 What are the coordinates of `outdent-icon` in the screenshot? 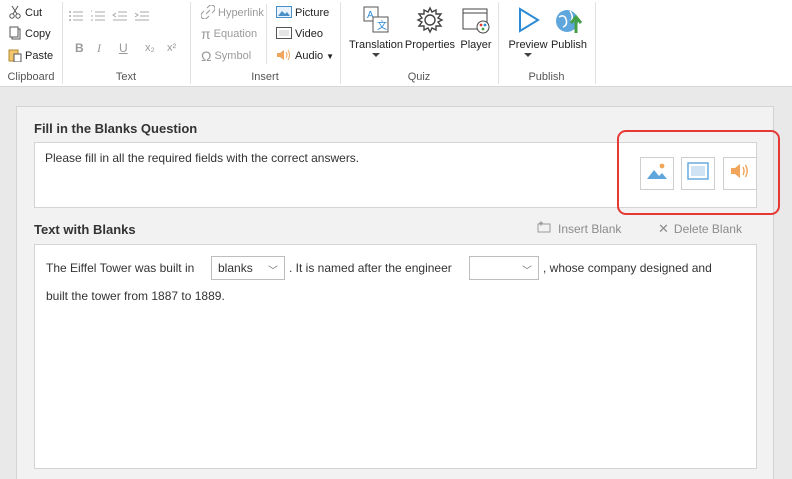 It's located at (120, 18).